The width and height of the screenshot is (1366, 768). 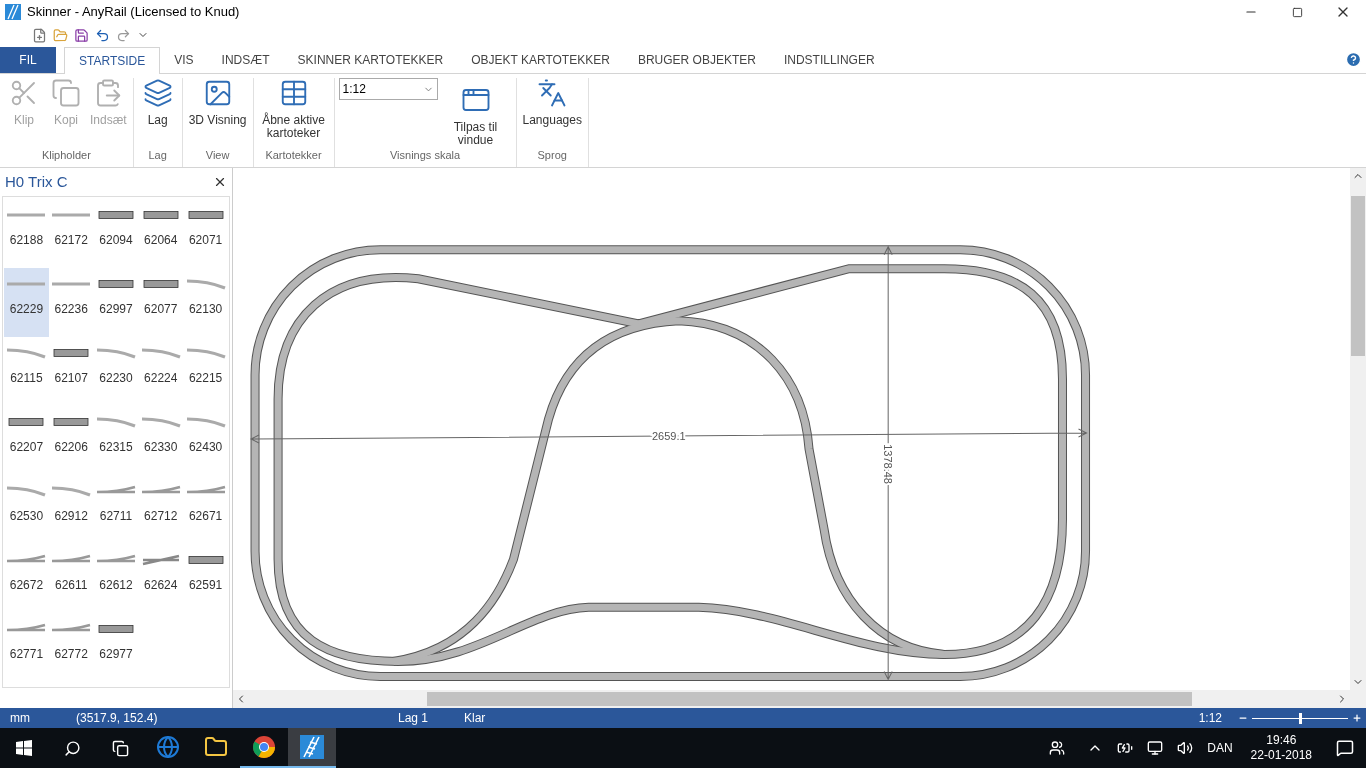 What do you see at coordinates (71, 302) in the screenshot?
I see `track-piece-item: 62236` at bounding box center [71, 302].